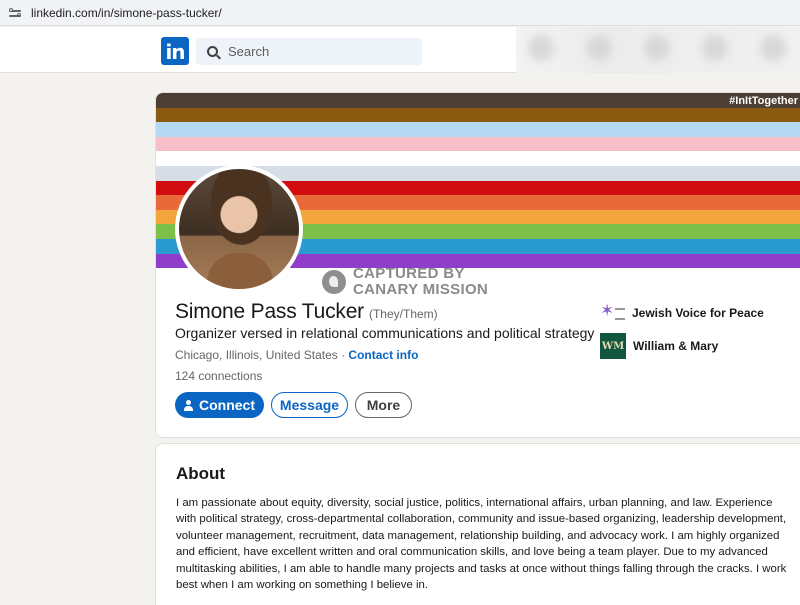 This screenshot has height=605, width=800. Describe the element at coordinates (763, 101) in the screenshot. I see `banner-hashtag: #InItTogether` at that location.